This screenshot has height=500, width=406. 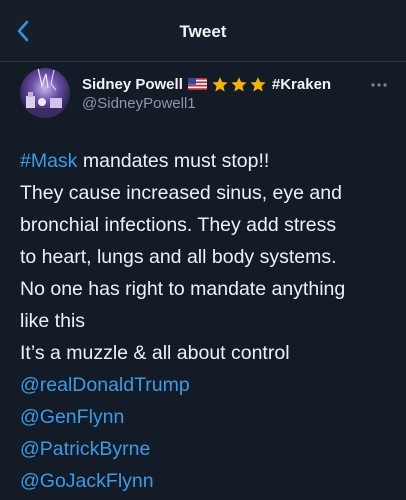 What do you see at coordinates (210, 417) in the screenshot?
I see `mention-link: @GenFlynn` at bounding box center [210, 417].